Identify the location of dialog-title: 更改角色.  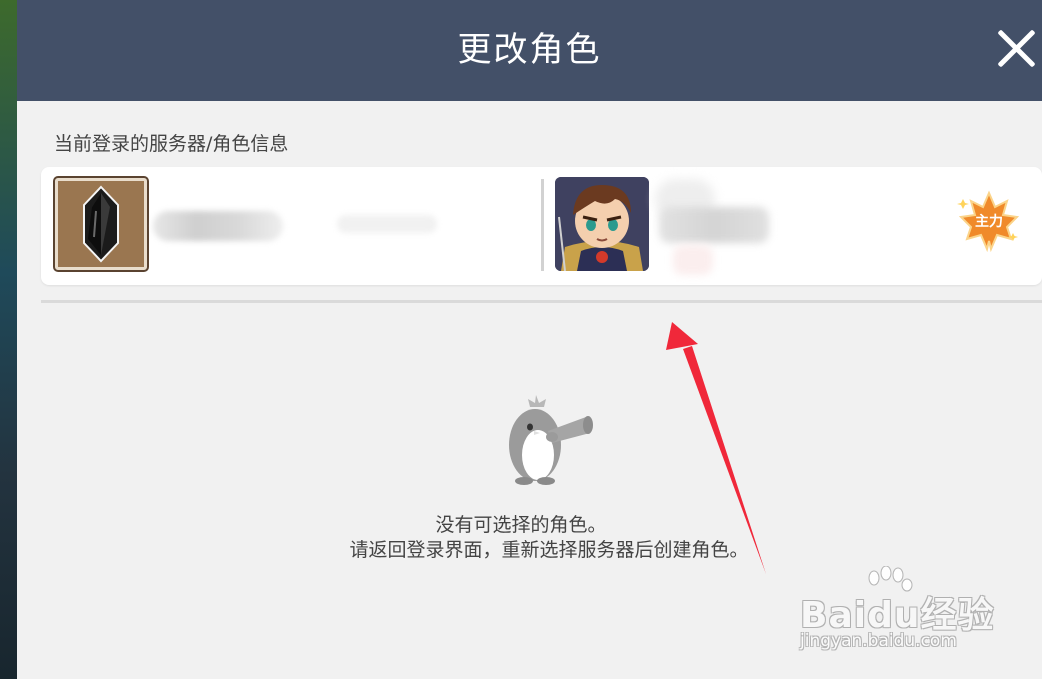
(529, 50).